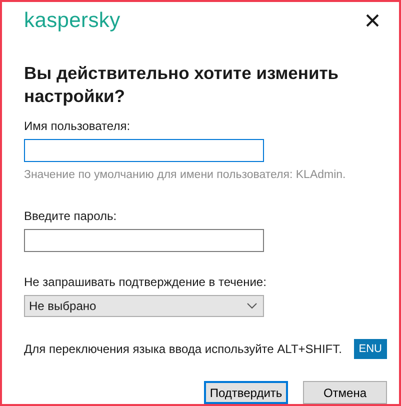 The width and height of the screenshot is (401, 406). Describe the element at coordinates (372, 21) in the screenshot. I see `close-icon` at that location.